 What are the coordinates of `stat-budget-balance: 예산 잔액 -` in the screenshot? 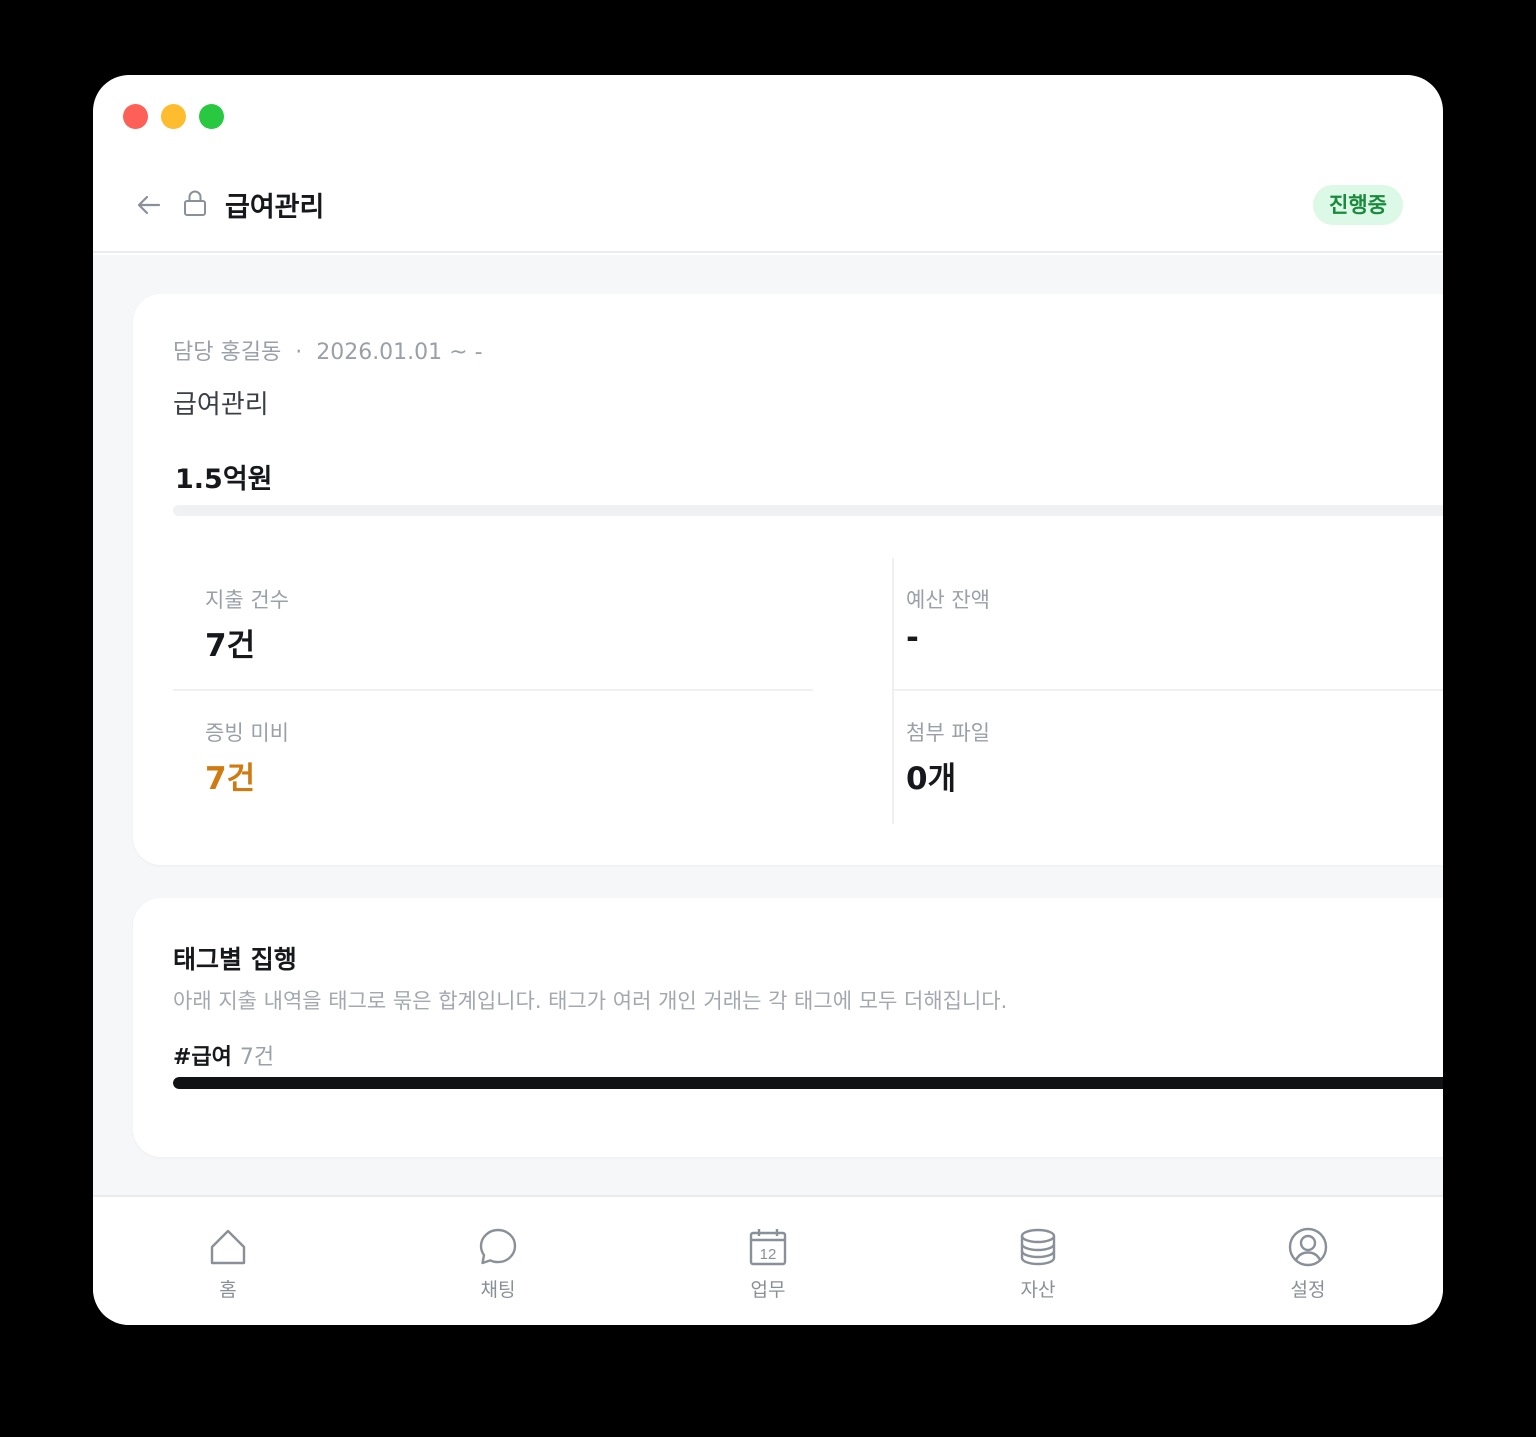 It's located at (1168, 624).